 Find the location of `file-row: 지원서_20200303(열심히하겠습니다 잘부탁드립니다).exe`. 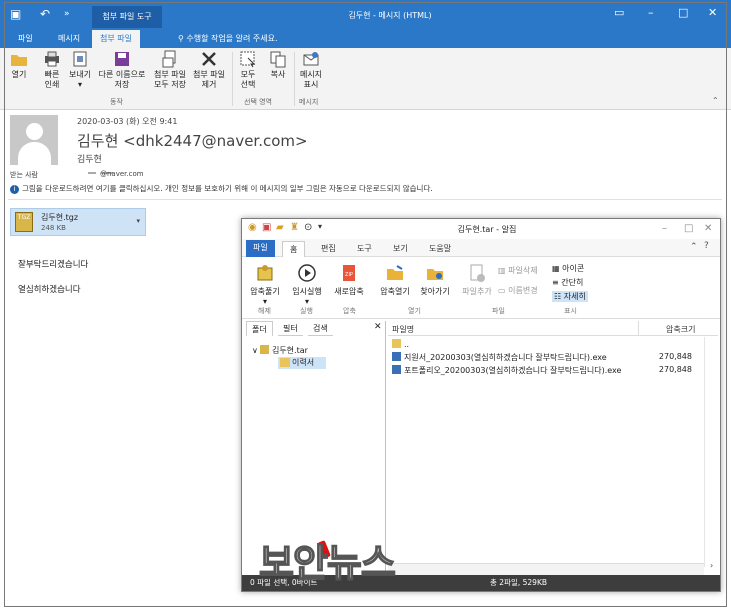

file-row: 지원서_20200303(열심히하겠습니다 잘부탁드립니다).exe is located at coordinates (499, 358).